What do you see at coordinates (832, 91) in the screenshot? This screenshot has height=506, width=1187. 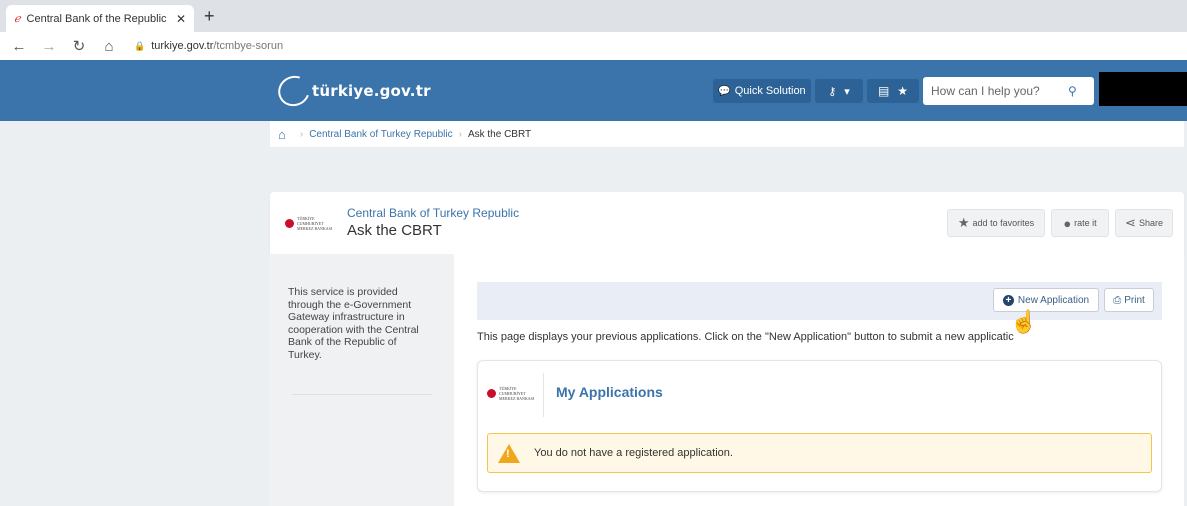 I see `key-icon: ⚷` at bounding box center [832, 91].